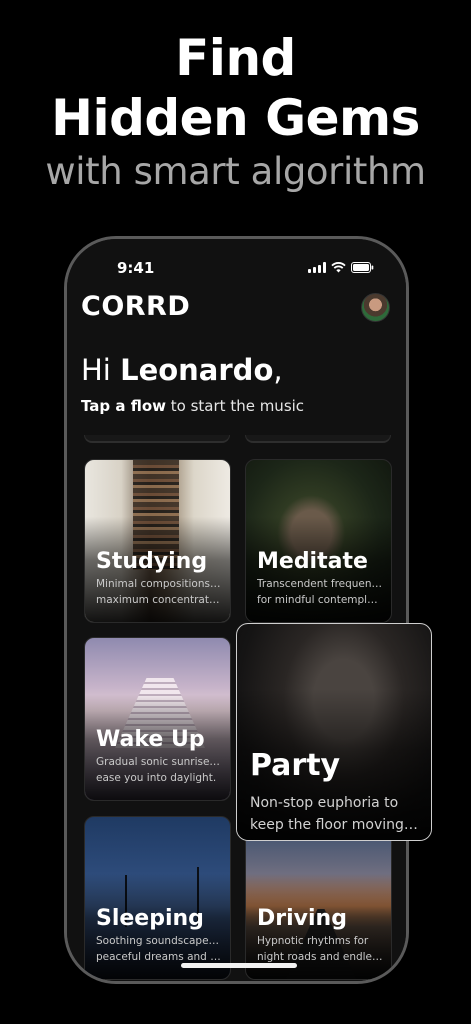 Image resolution: width=471 pixels, height=1024 pixels. I want to click on home-indicator, so click(239, 965).